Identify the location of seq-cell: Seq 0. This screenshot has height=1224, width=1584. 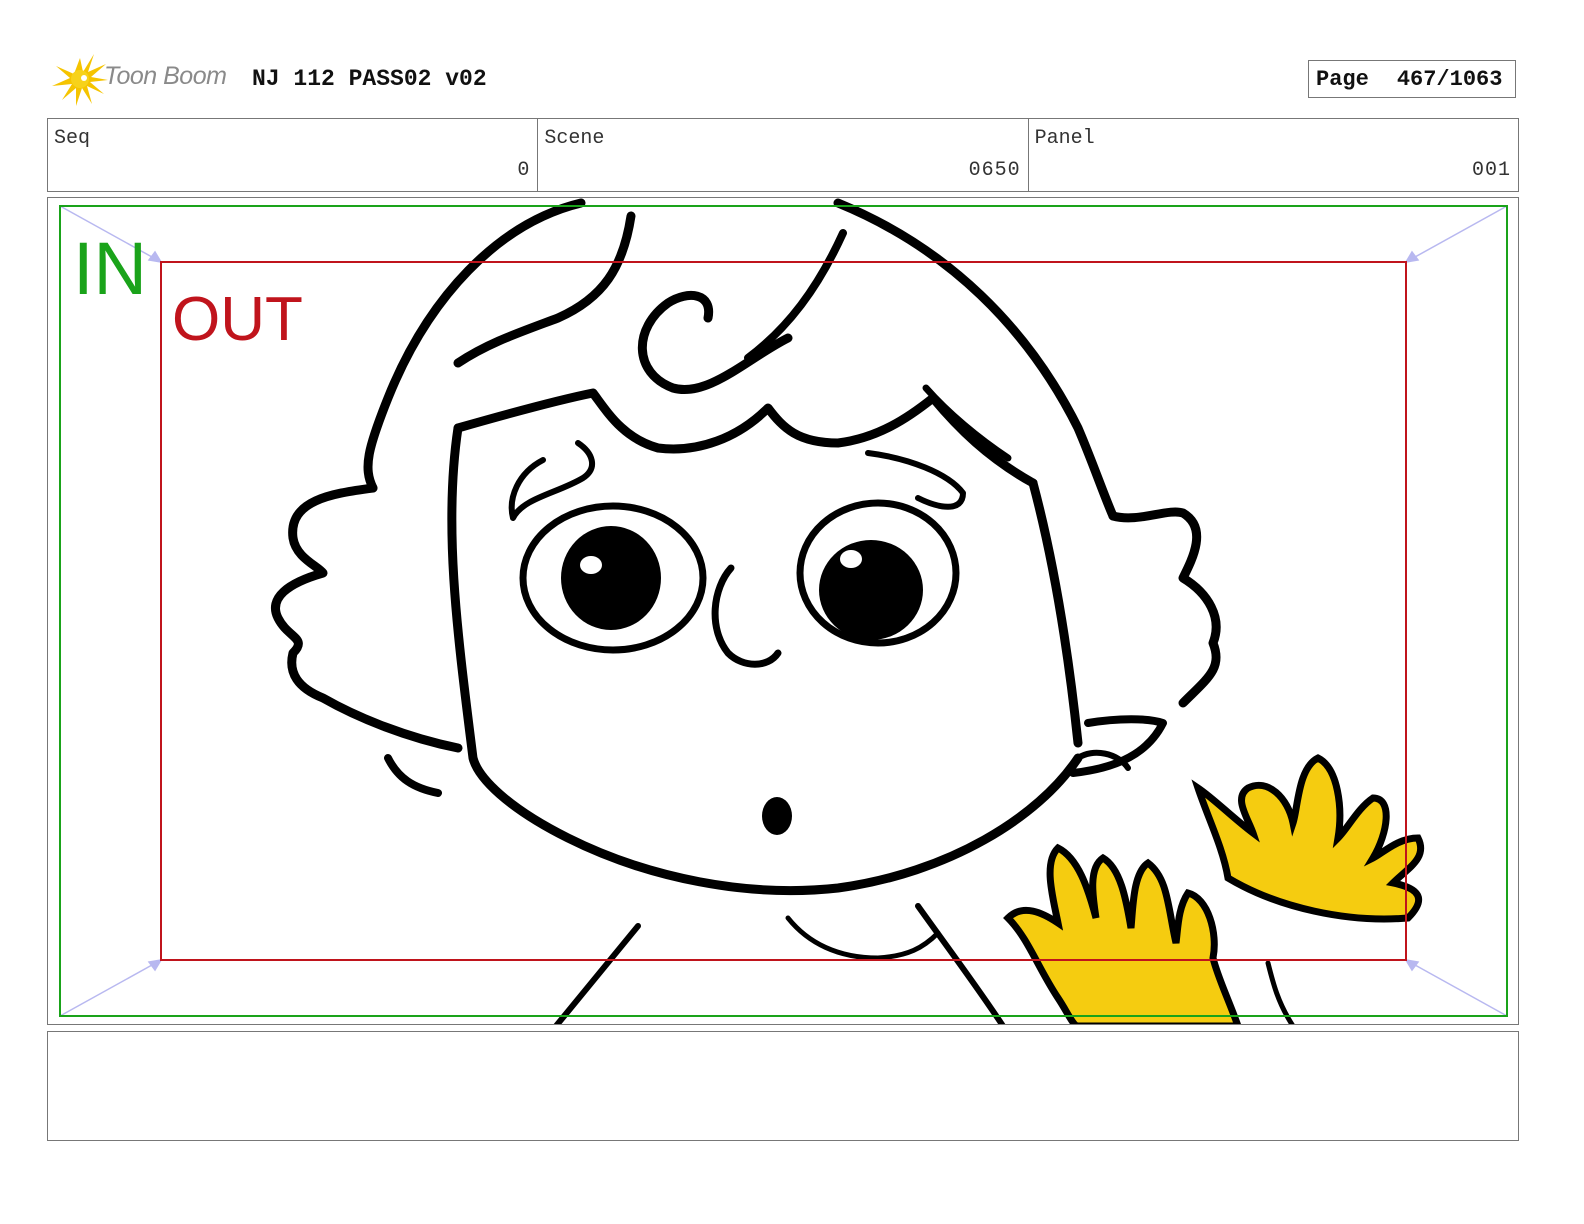
(293, 155).